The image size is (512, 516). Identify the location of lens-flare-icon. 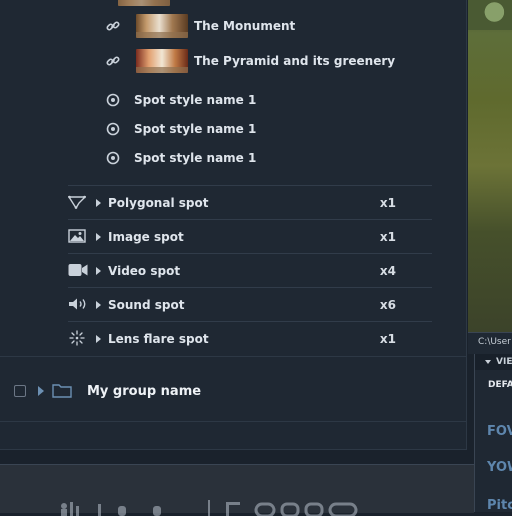
(77, 339).